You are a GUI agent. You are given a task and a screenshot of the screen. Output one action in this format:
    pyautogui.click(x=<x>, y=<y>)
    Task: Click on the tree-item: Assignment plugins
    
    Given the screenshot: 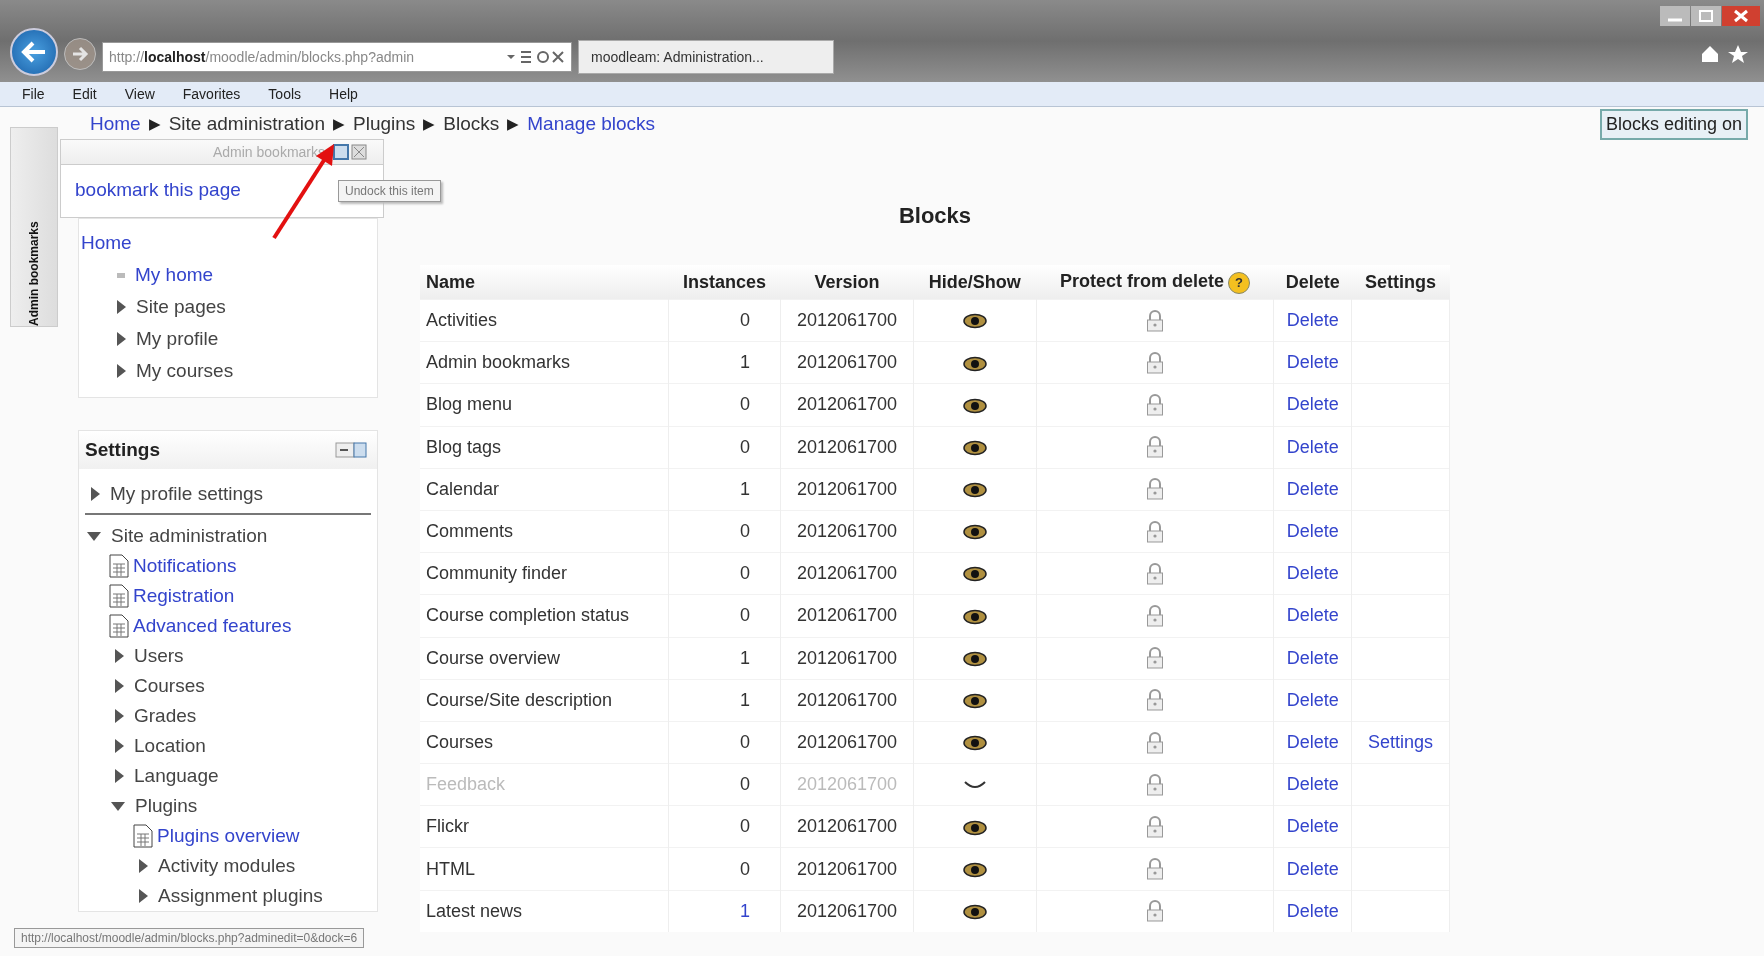 What is the action you would take?
    pyautogui.click(x=240, y=896)
    